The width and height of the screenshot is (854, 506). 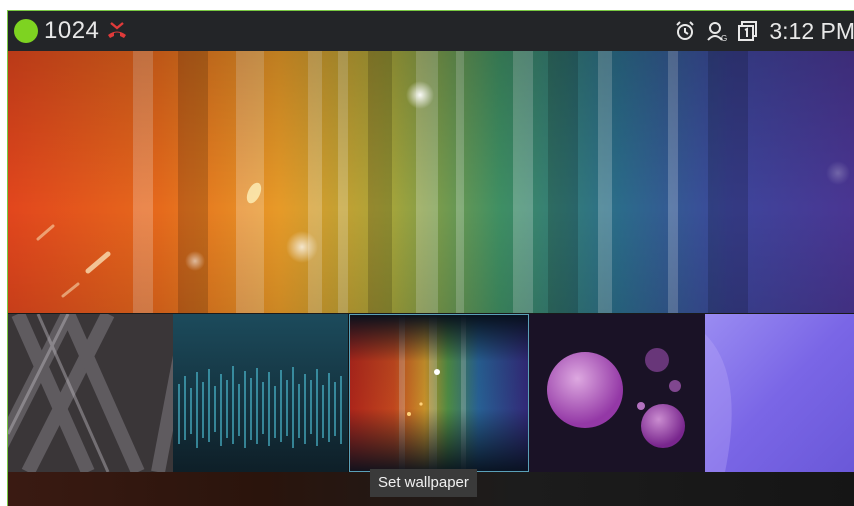 I want to click on alarm-icon, so click(x=685, y=31).